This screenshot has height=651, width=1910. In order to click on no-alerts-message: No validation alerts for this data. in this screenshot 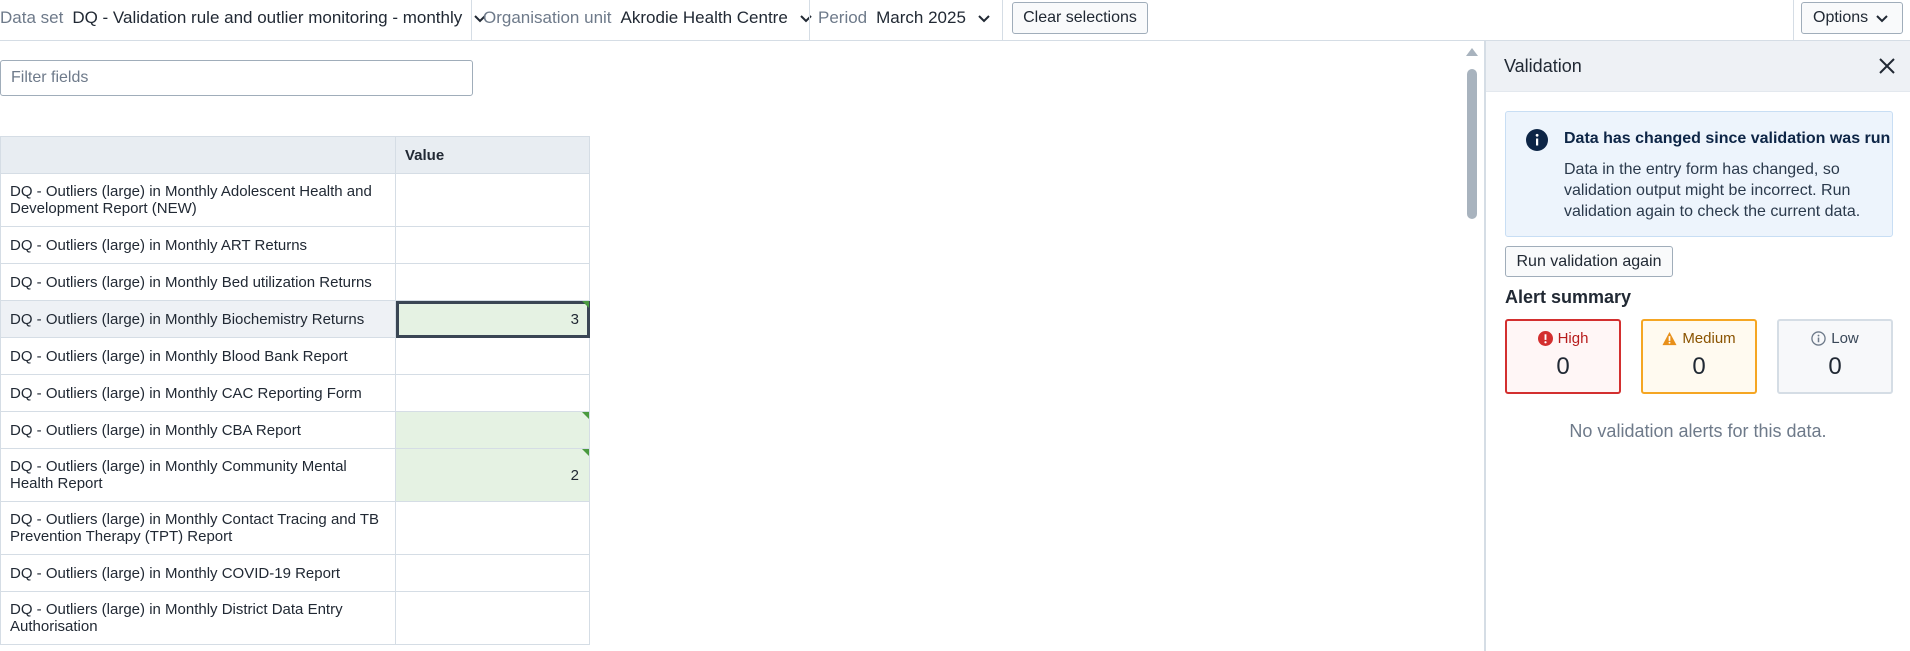, I will do `click(1698, 431)`.